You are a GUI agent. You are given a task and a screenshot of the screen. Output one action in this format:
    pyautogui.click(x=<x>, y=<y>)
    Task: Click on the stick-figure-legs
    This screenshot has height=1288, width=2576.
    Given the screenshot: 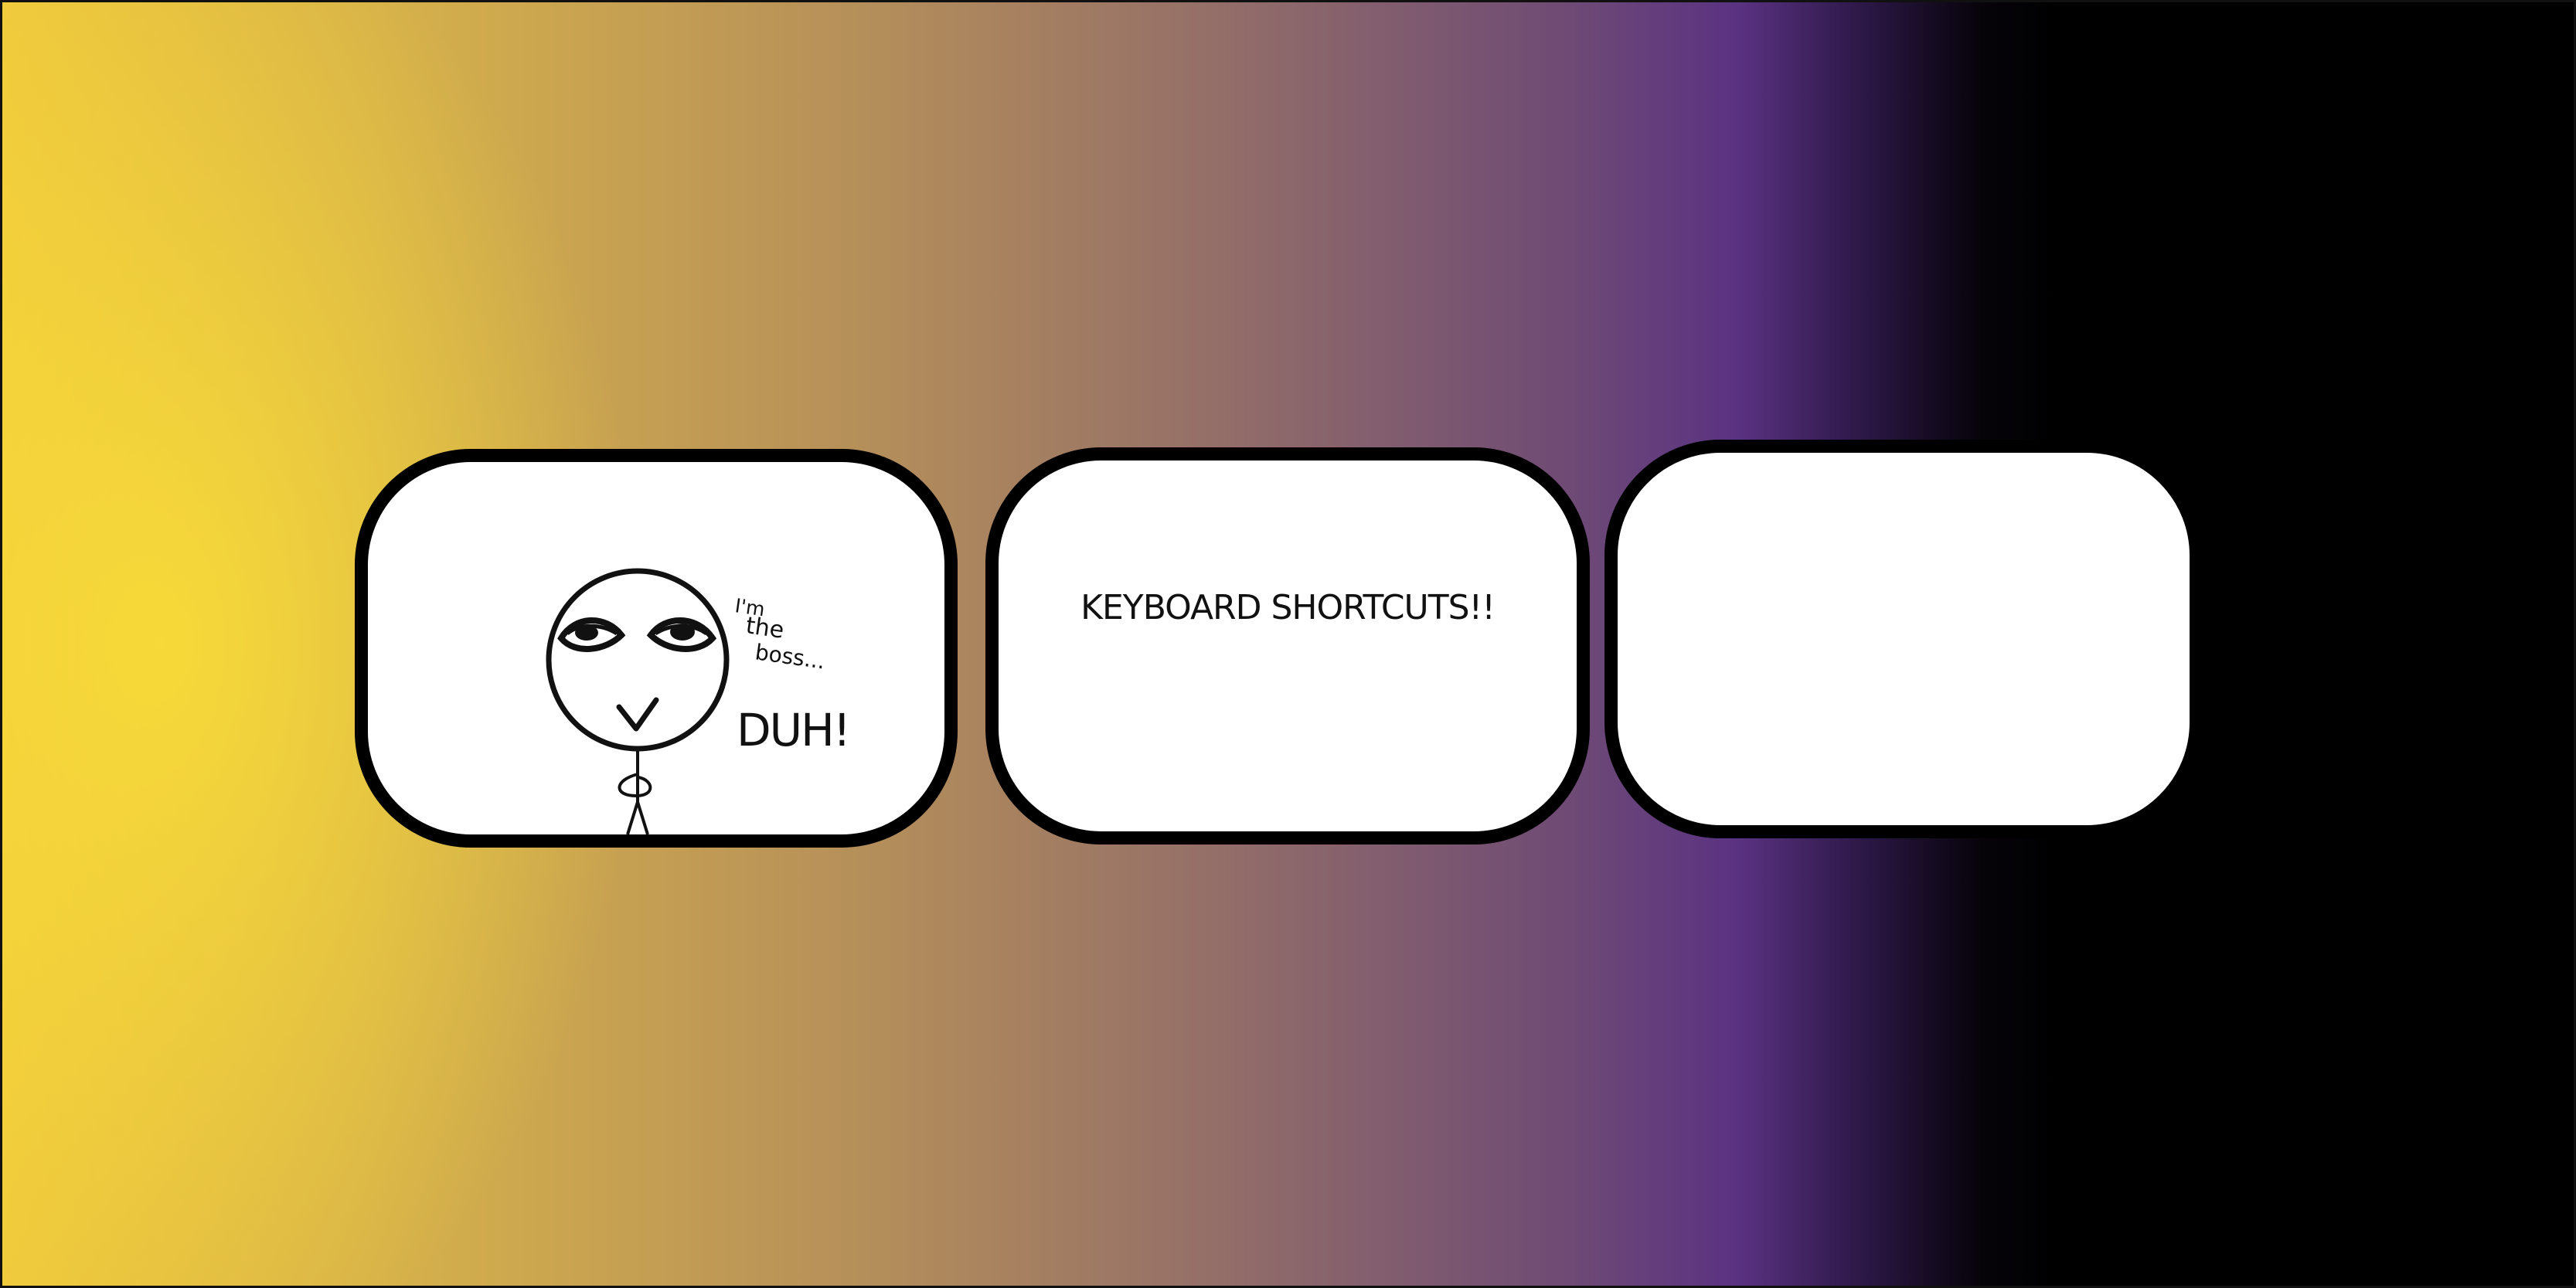 What is the action you would take?
    pyautogui.click(x=637, y=817)
    